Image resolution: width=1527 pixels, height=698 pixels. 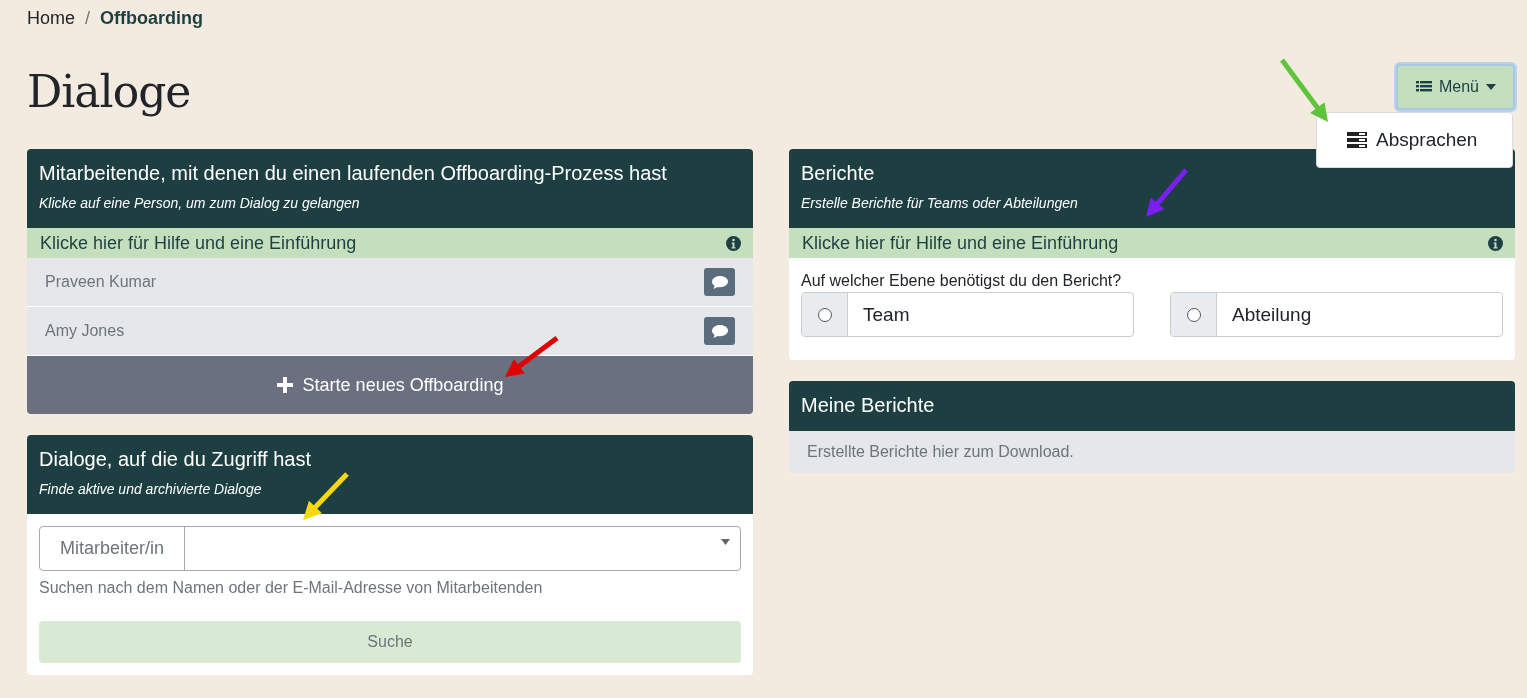 What do you see at coordinates (200, 203) in the screenshot?
I see `card-subtitle: Klicke auf eine Person, um zum Dialog zu gelangen` at bounding box center [200, 203].